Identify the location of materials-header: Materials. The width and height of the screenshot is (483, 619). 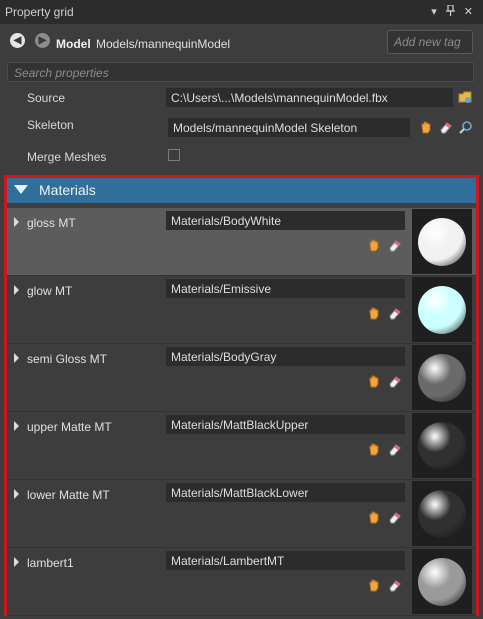
(241, 190).